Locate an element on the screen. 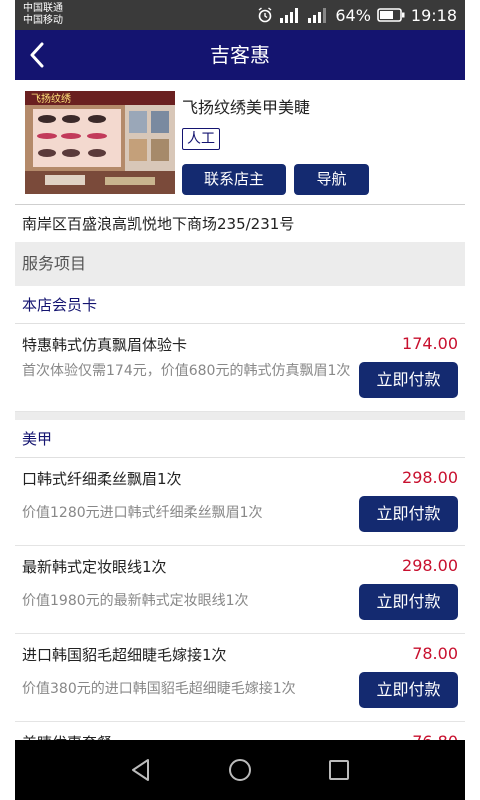  alarm-icon is located at coordinates (265, 15).